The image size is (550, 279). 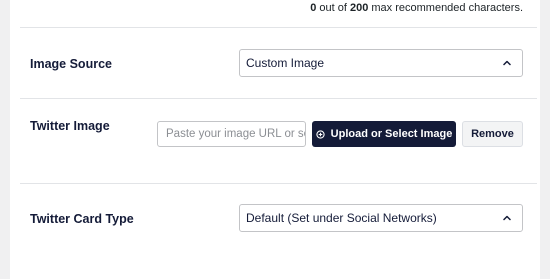 I want to click on image-url-placeholder: Paste your image URL or se, so click(x=236, y=134).